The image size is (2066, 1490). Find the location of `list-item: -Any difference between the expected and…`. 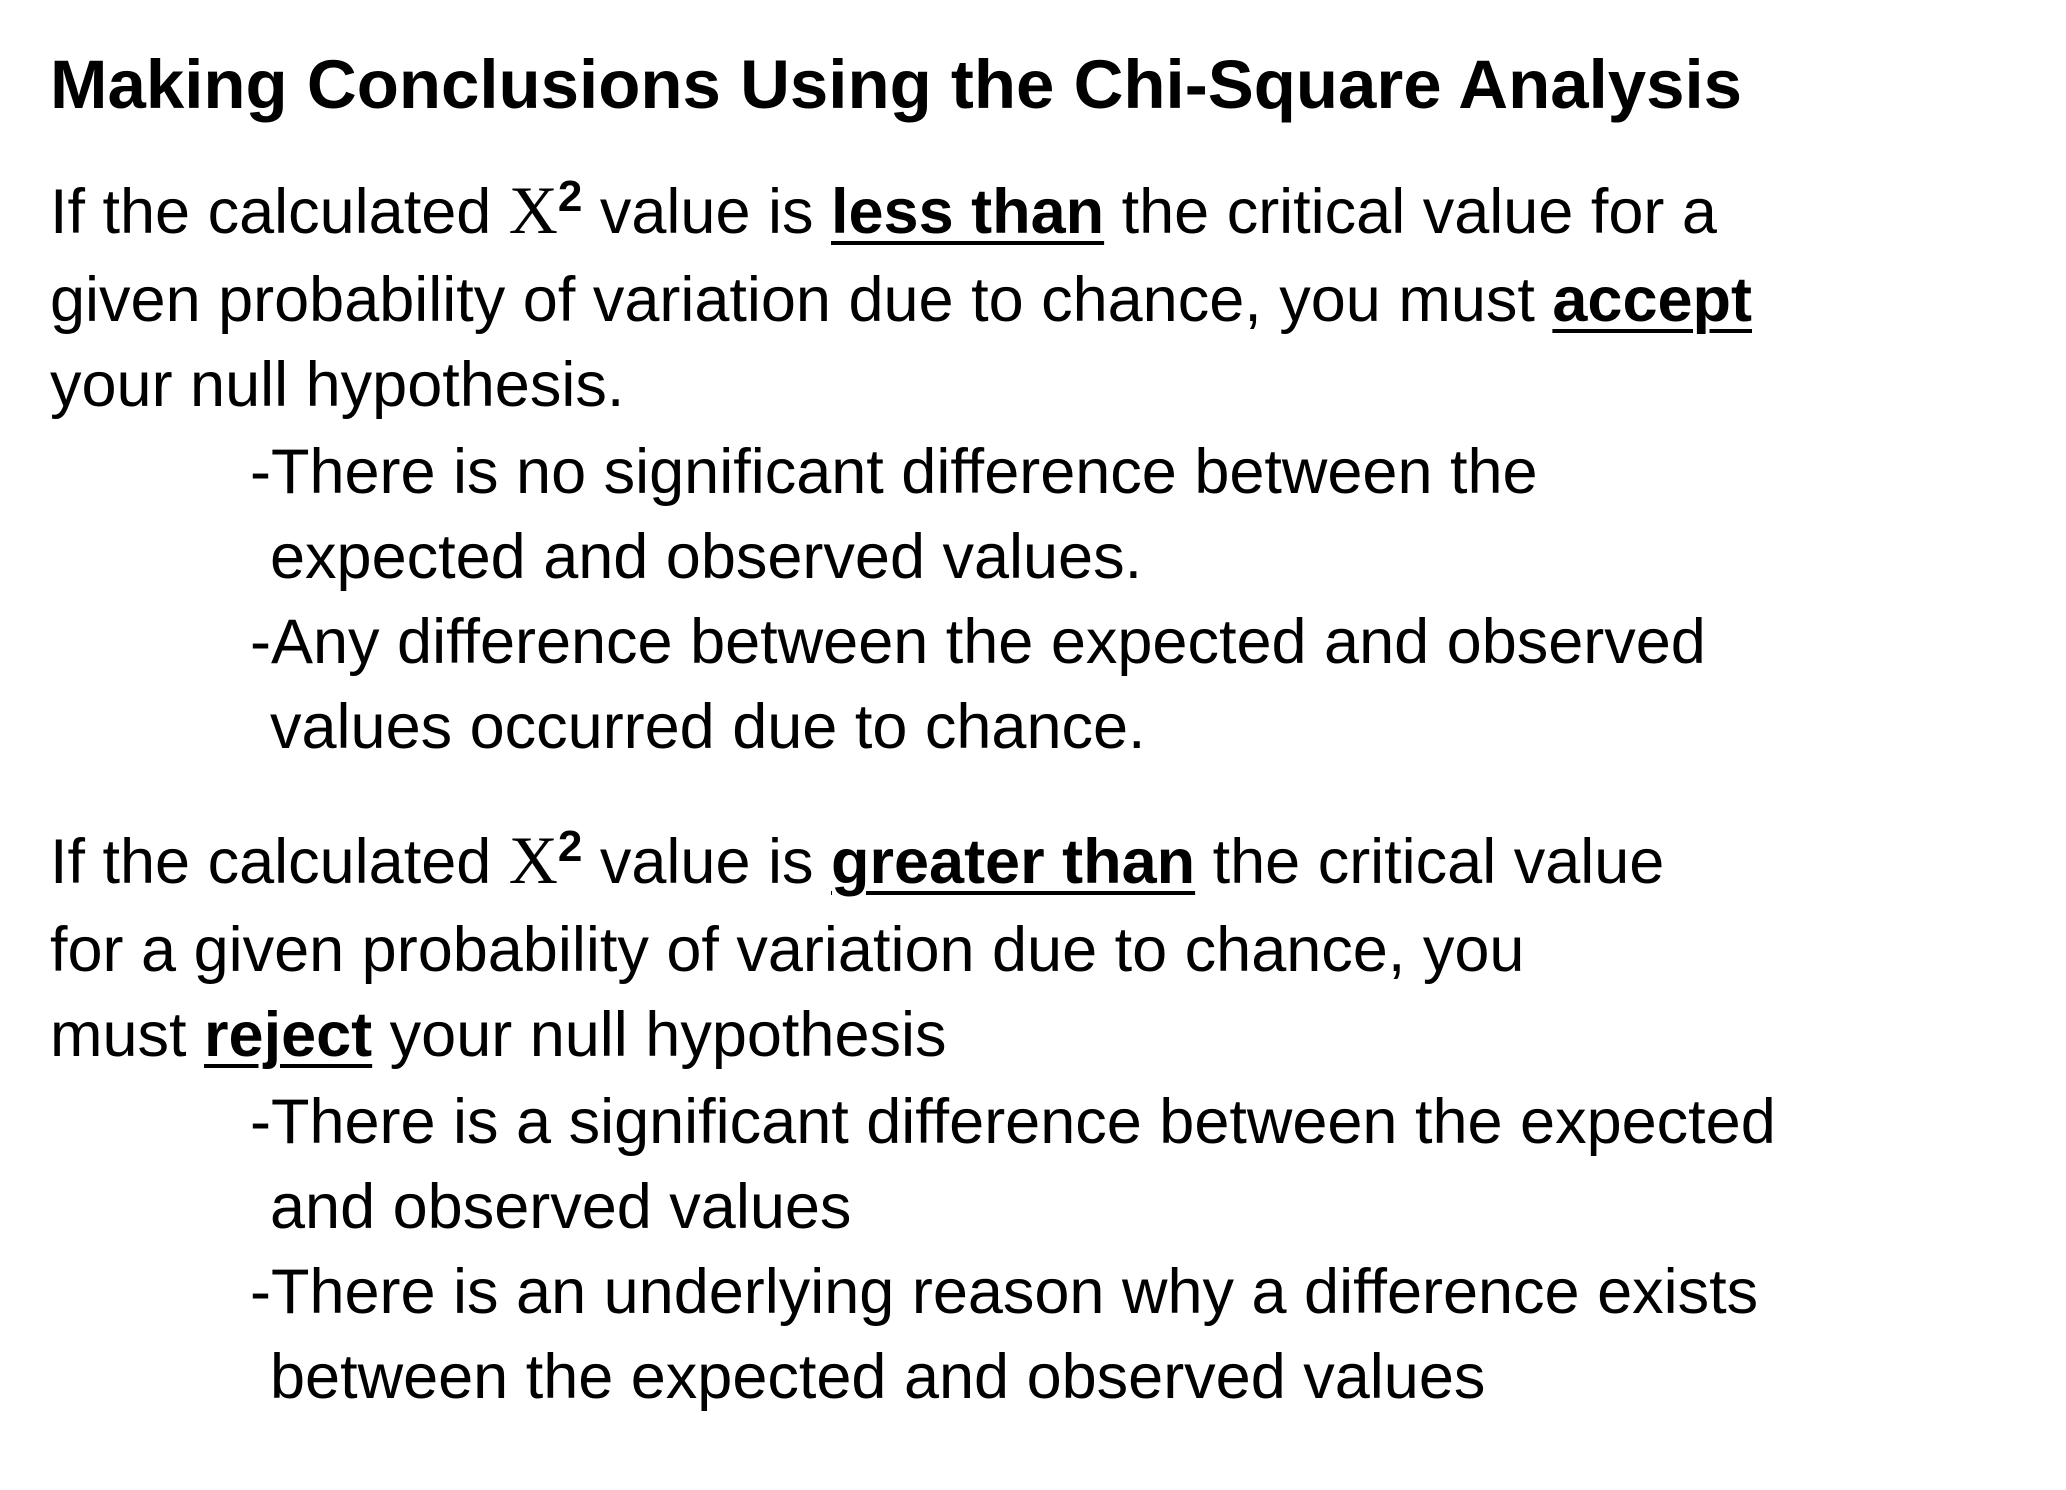

list-item: -Any difference between the expected and… is located at coordinates (1130, 685).